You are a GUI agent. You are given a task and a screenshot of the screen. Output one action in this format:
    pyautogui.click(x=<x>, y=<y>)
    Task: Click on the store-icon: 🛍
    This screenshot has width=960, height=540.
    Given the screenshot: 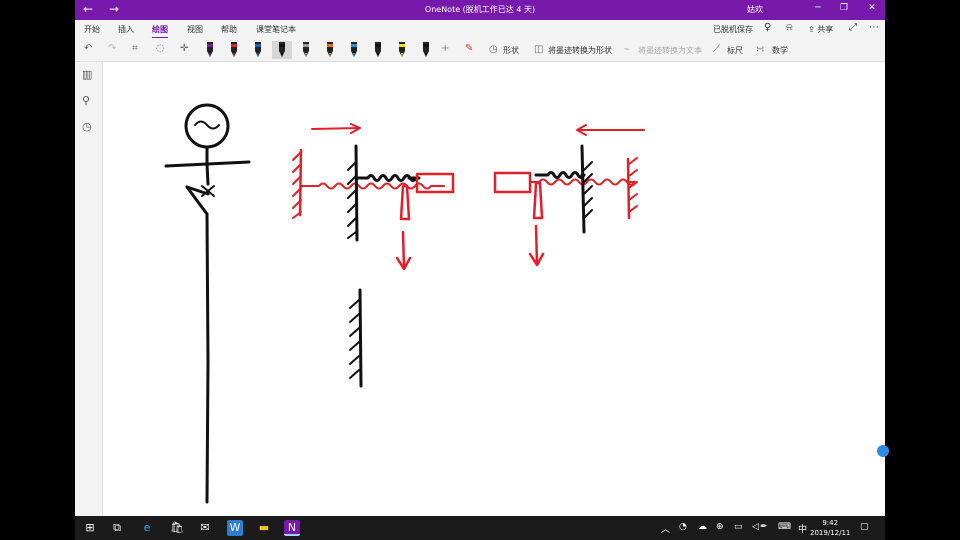 What is the action you would take?
    pyautogui.click(x=177, y=528)
    